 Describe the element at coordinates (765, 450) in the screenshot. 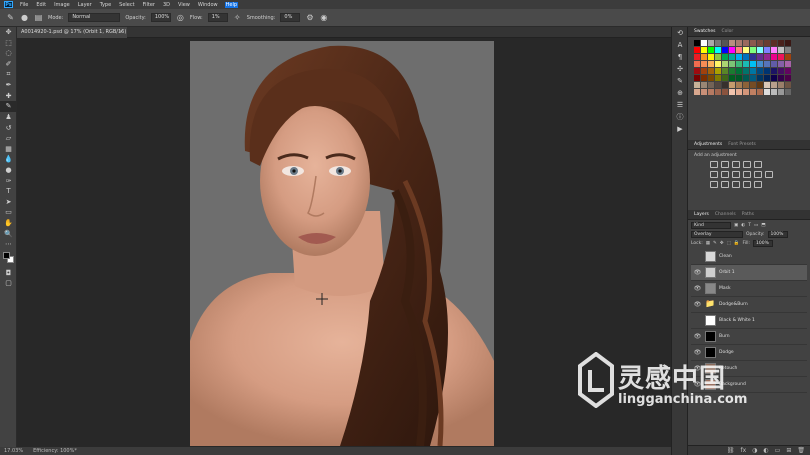

I see `new-adjustment-icon: ◐` at that location.